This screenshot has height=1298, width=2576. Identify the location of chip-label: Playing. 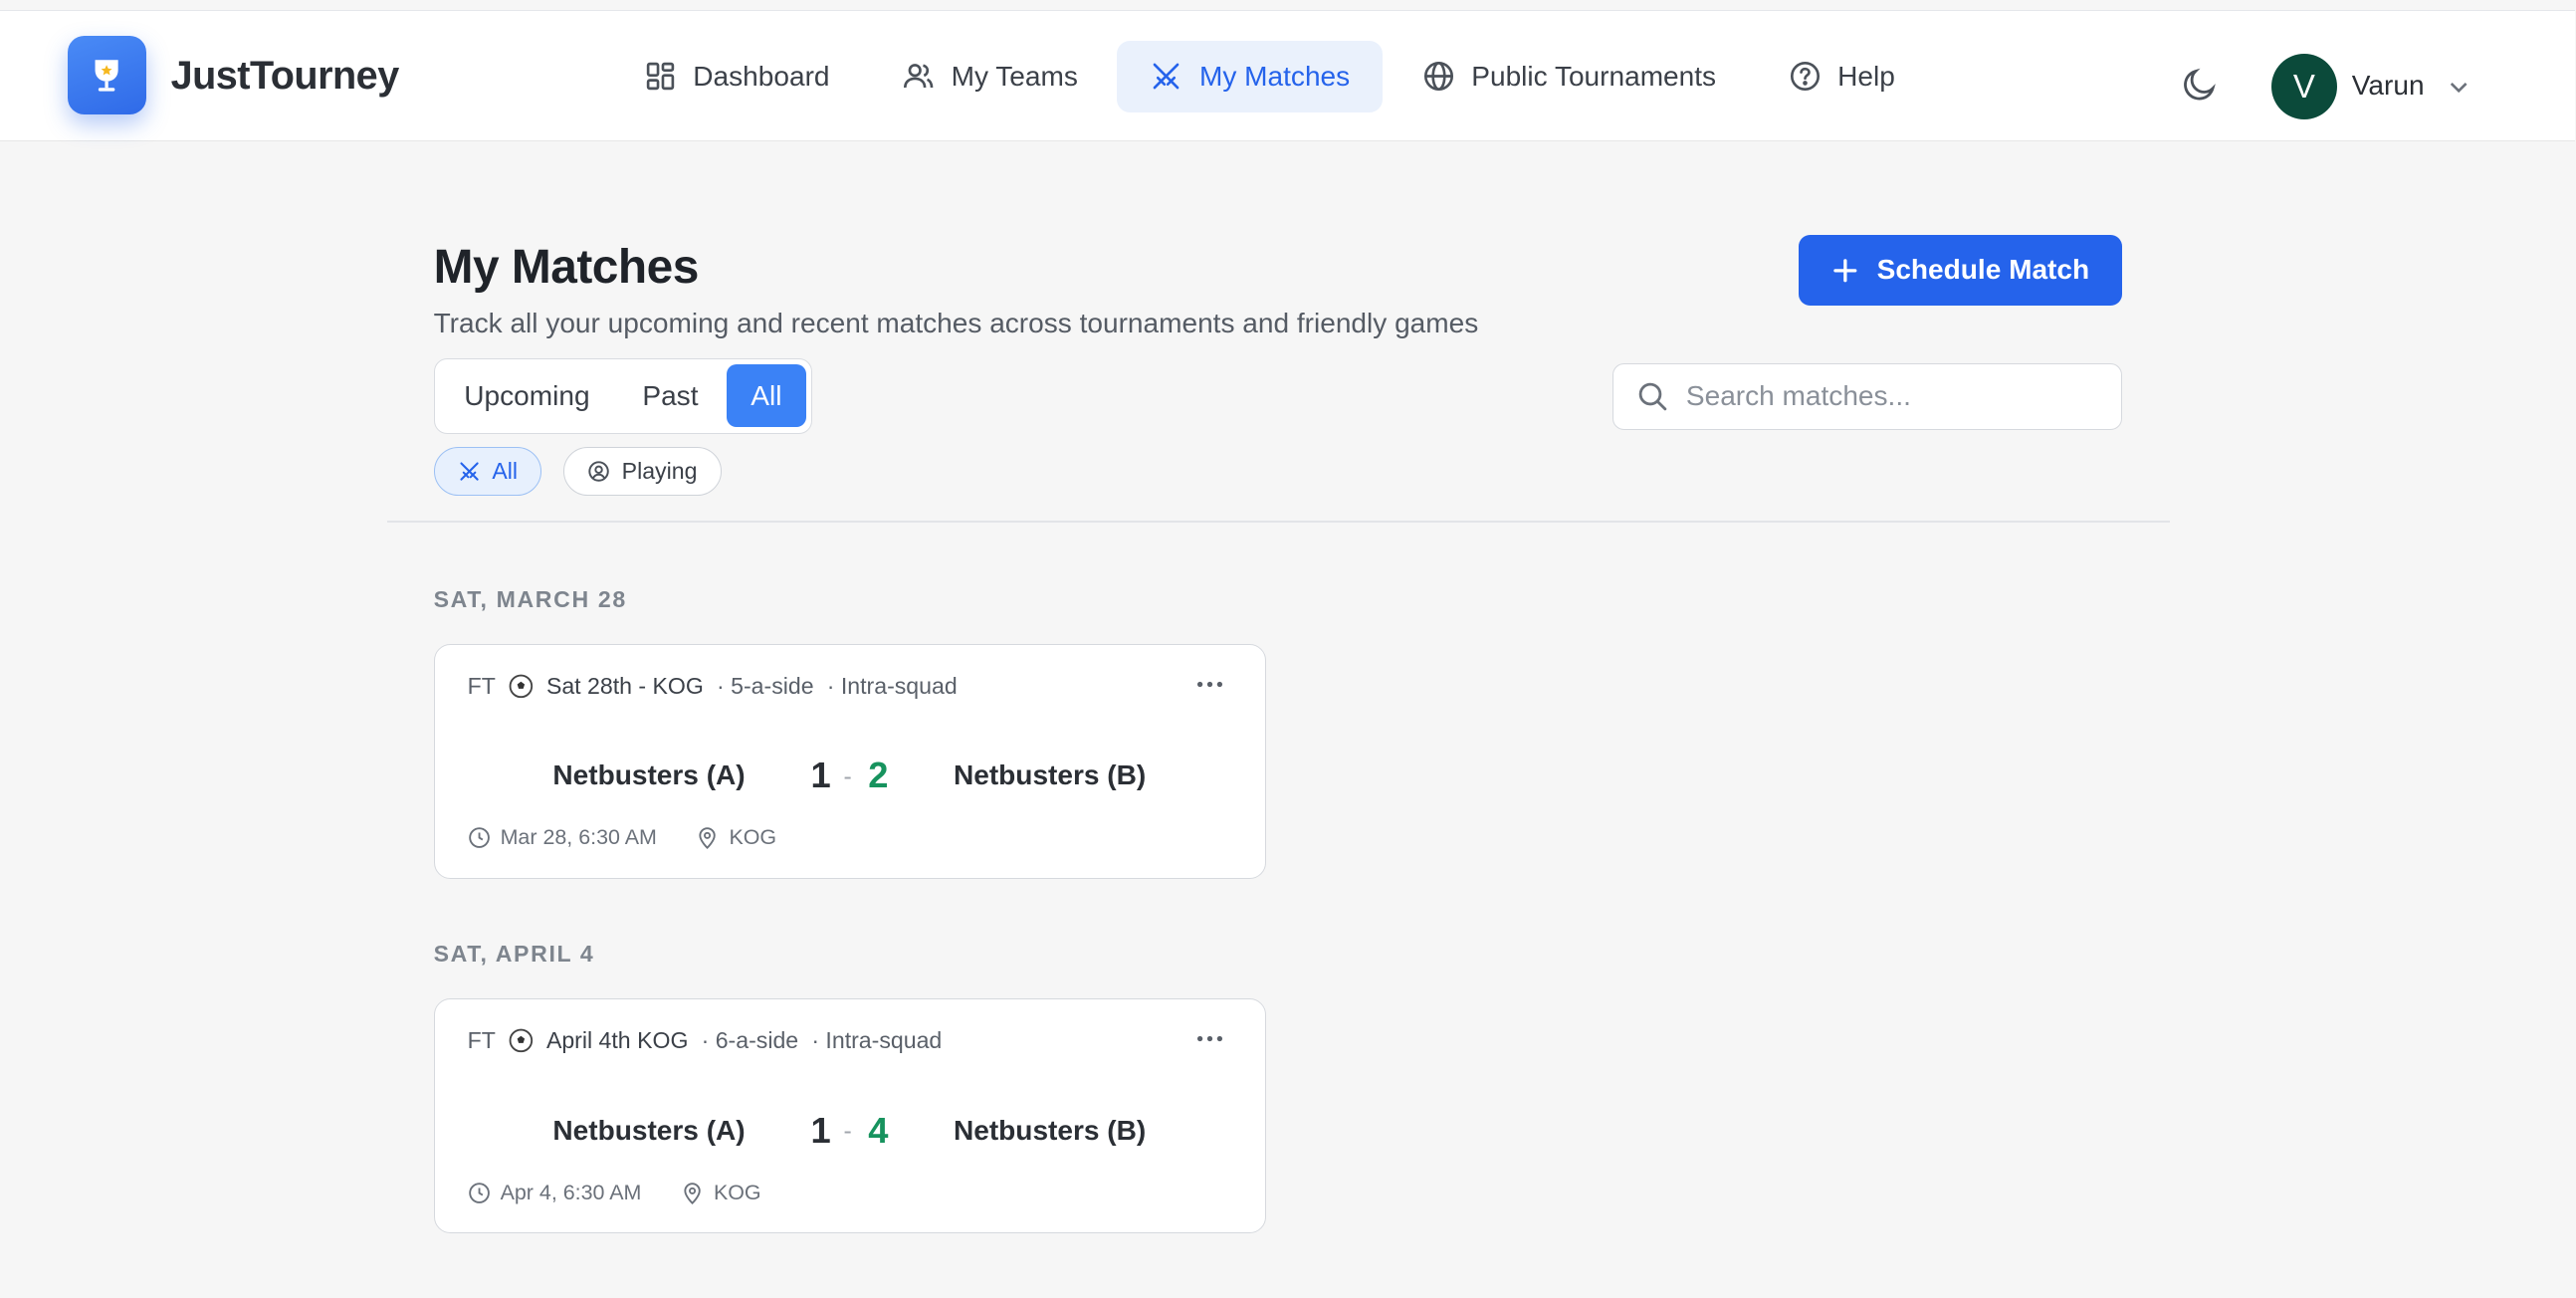
(659, 472).